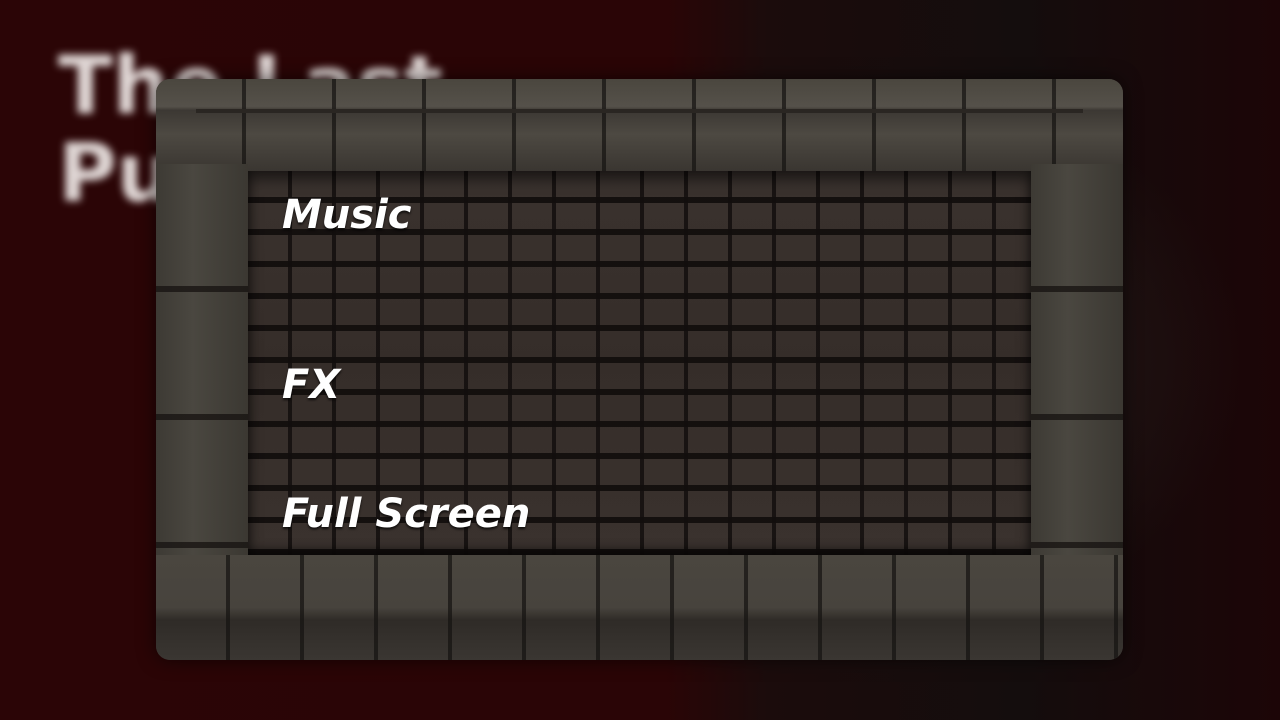 Image resolution: width=1280 pixels, height=720 pixels. What do you see at coordinates (202, 364) in the screenshot?
I see `stone-frame-left` at bounding box center [202, 364].